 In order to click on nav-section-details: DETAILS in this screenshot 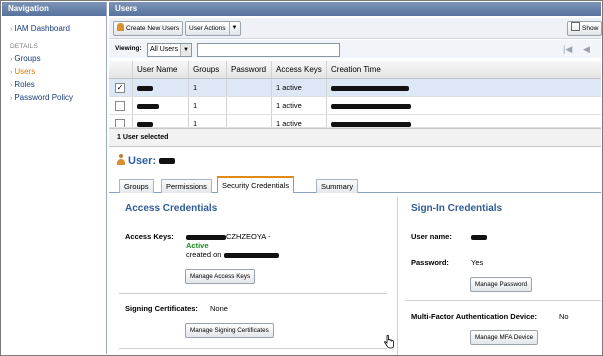, I will do `click(24, 46)`.